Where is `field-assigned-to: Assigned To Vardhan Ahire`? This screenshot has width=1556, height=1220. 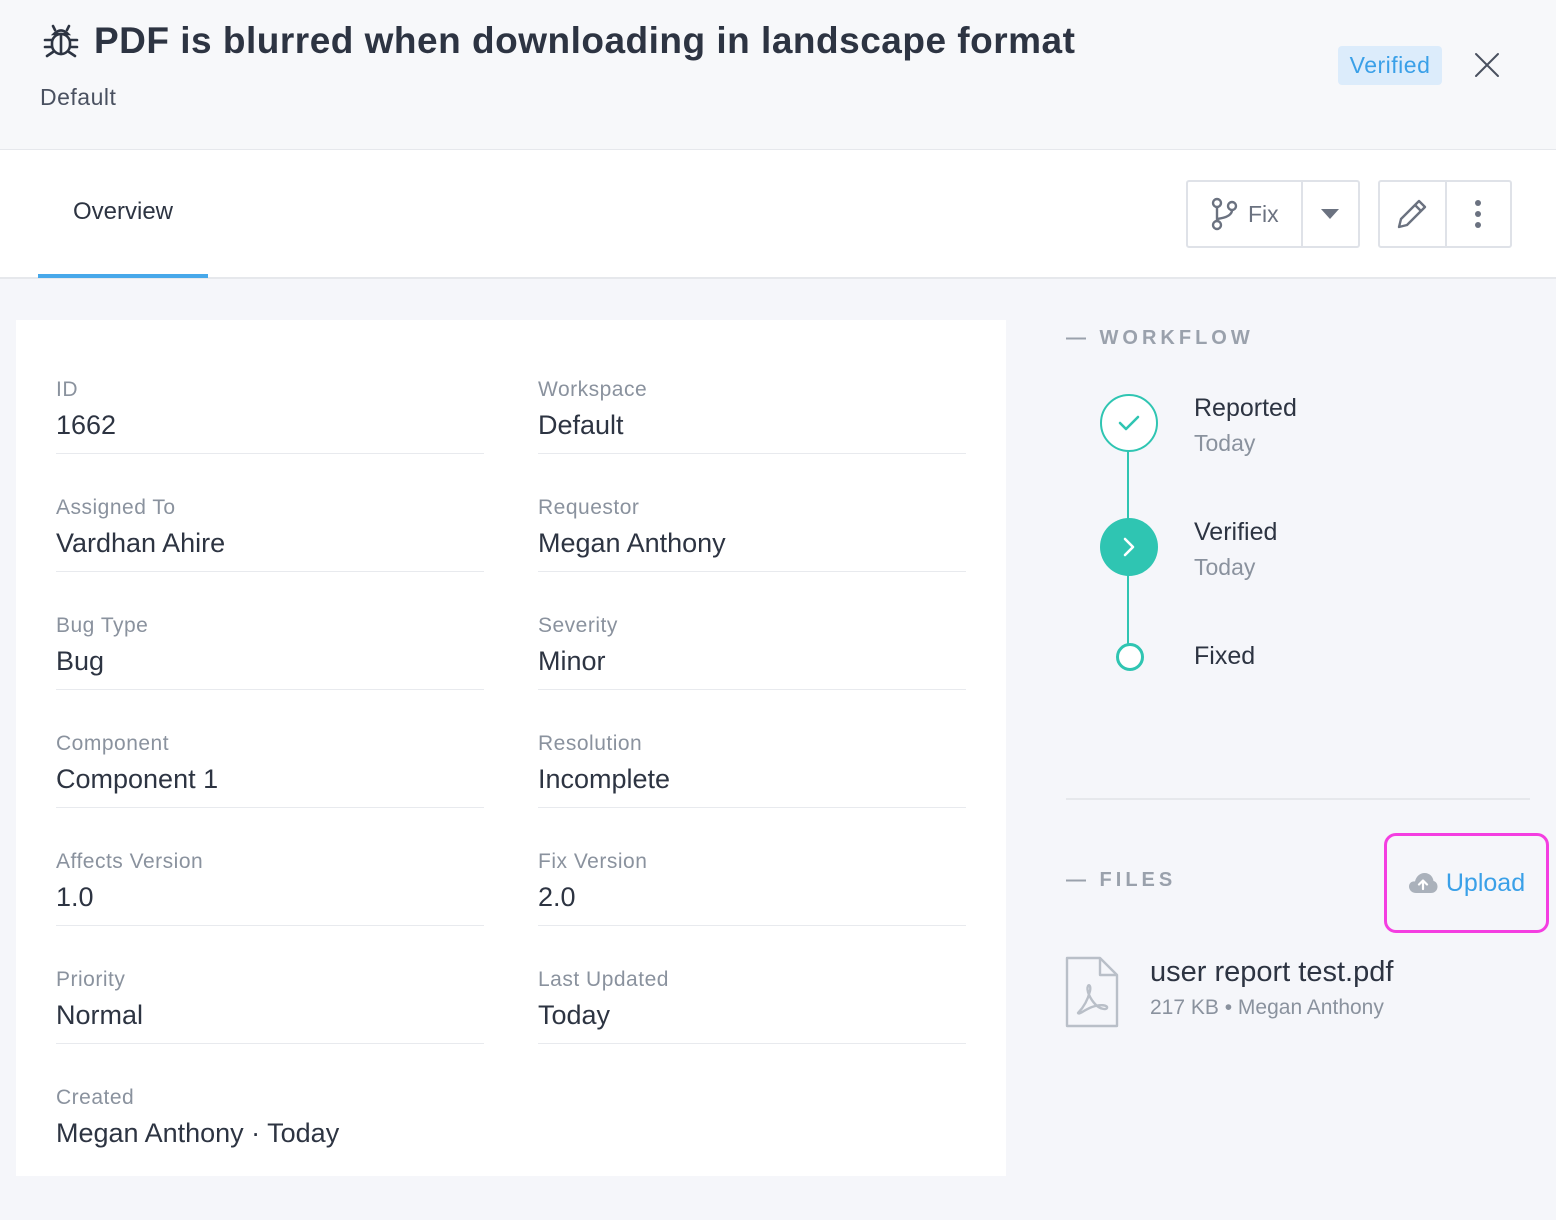
field-assigned-to: Assigned To Vardhan Ahire is located at coordinates (270, 513).